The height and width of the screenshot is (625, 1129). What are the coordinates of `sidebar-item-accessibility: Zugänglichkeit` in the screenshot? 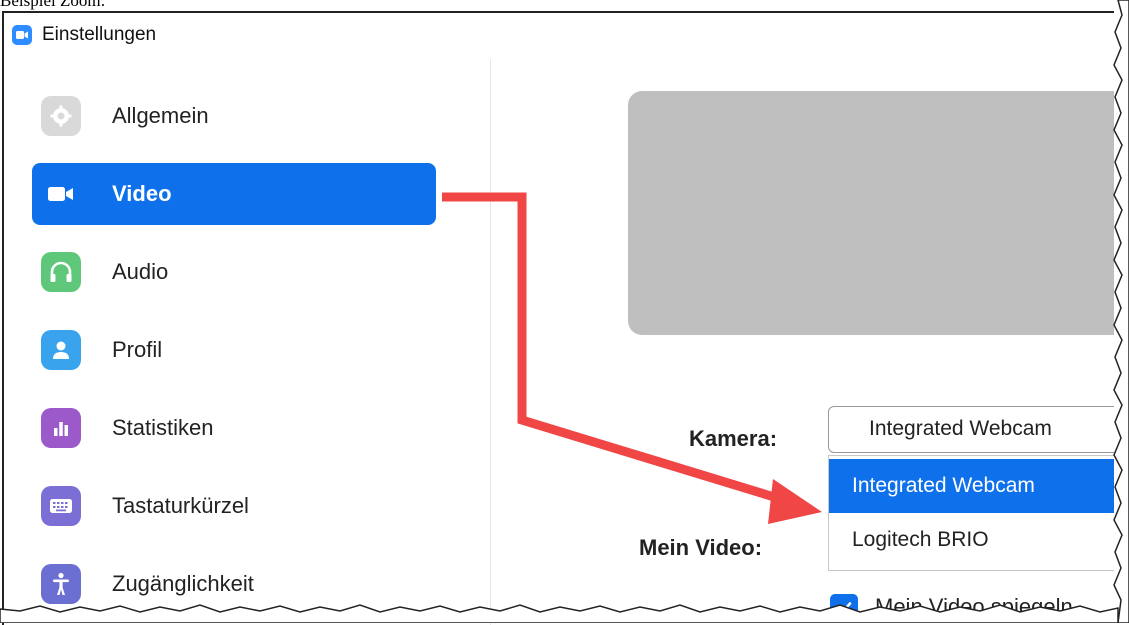 It's located at (234, 584).